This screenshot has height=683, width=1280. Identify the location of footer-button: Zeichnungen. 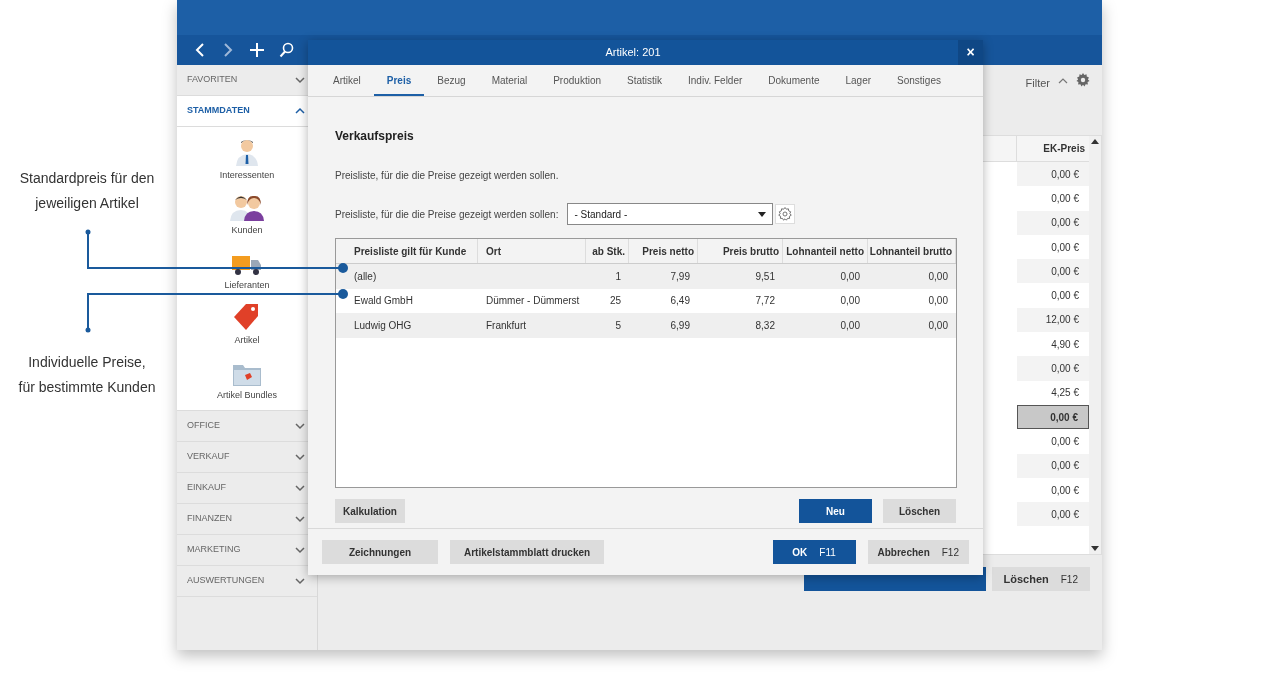
(380, 552).